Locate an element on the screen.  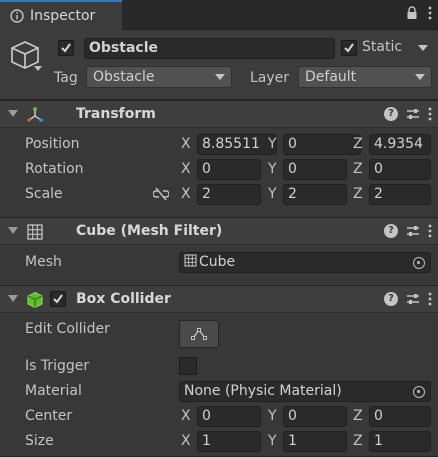
static-dropdown-button is located at coordinates (423, 48).